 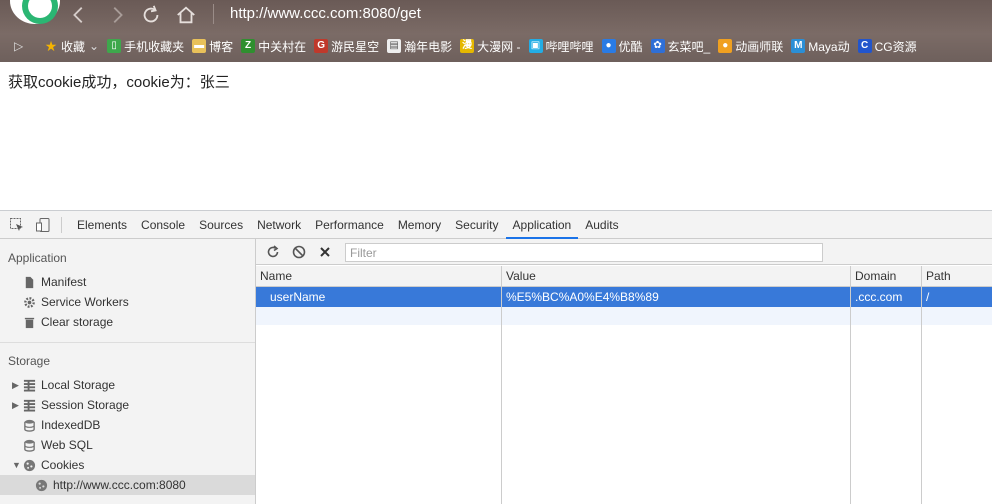 I want to click on bookmark-label: 中关村在, so click(x=282, y=46).